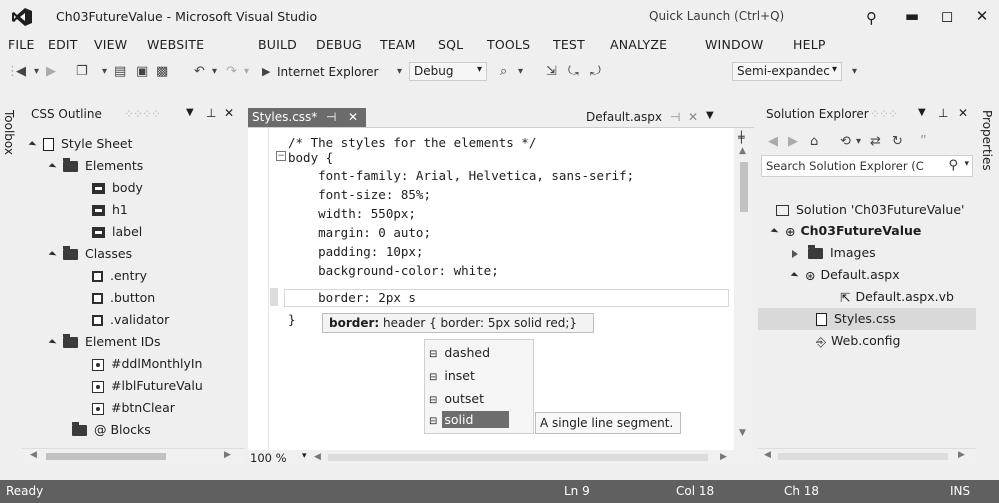  What do you see at coordinates (982, 16) in the screenshot?
I see `close-button: ✕` at bounding box center [982, 16].